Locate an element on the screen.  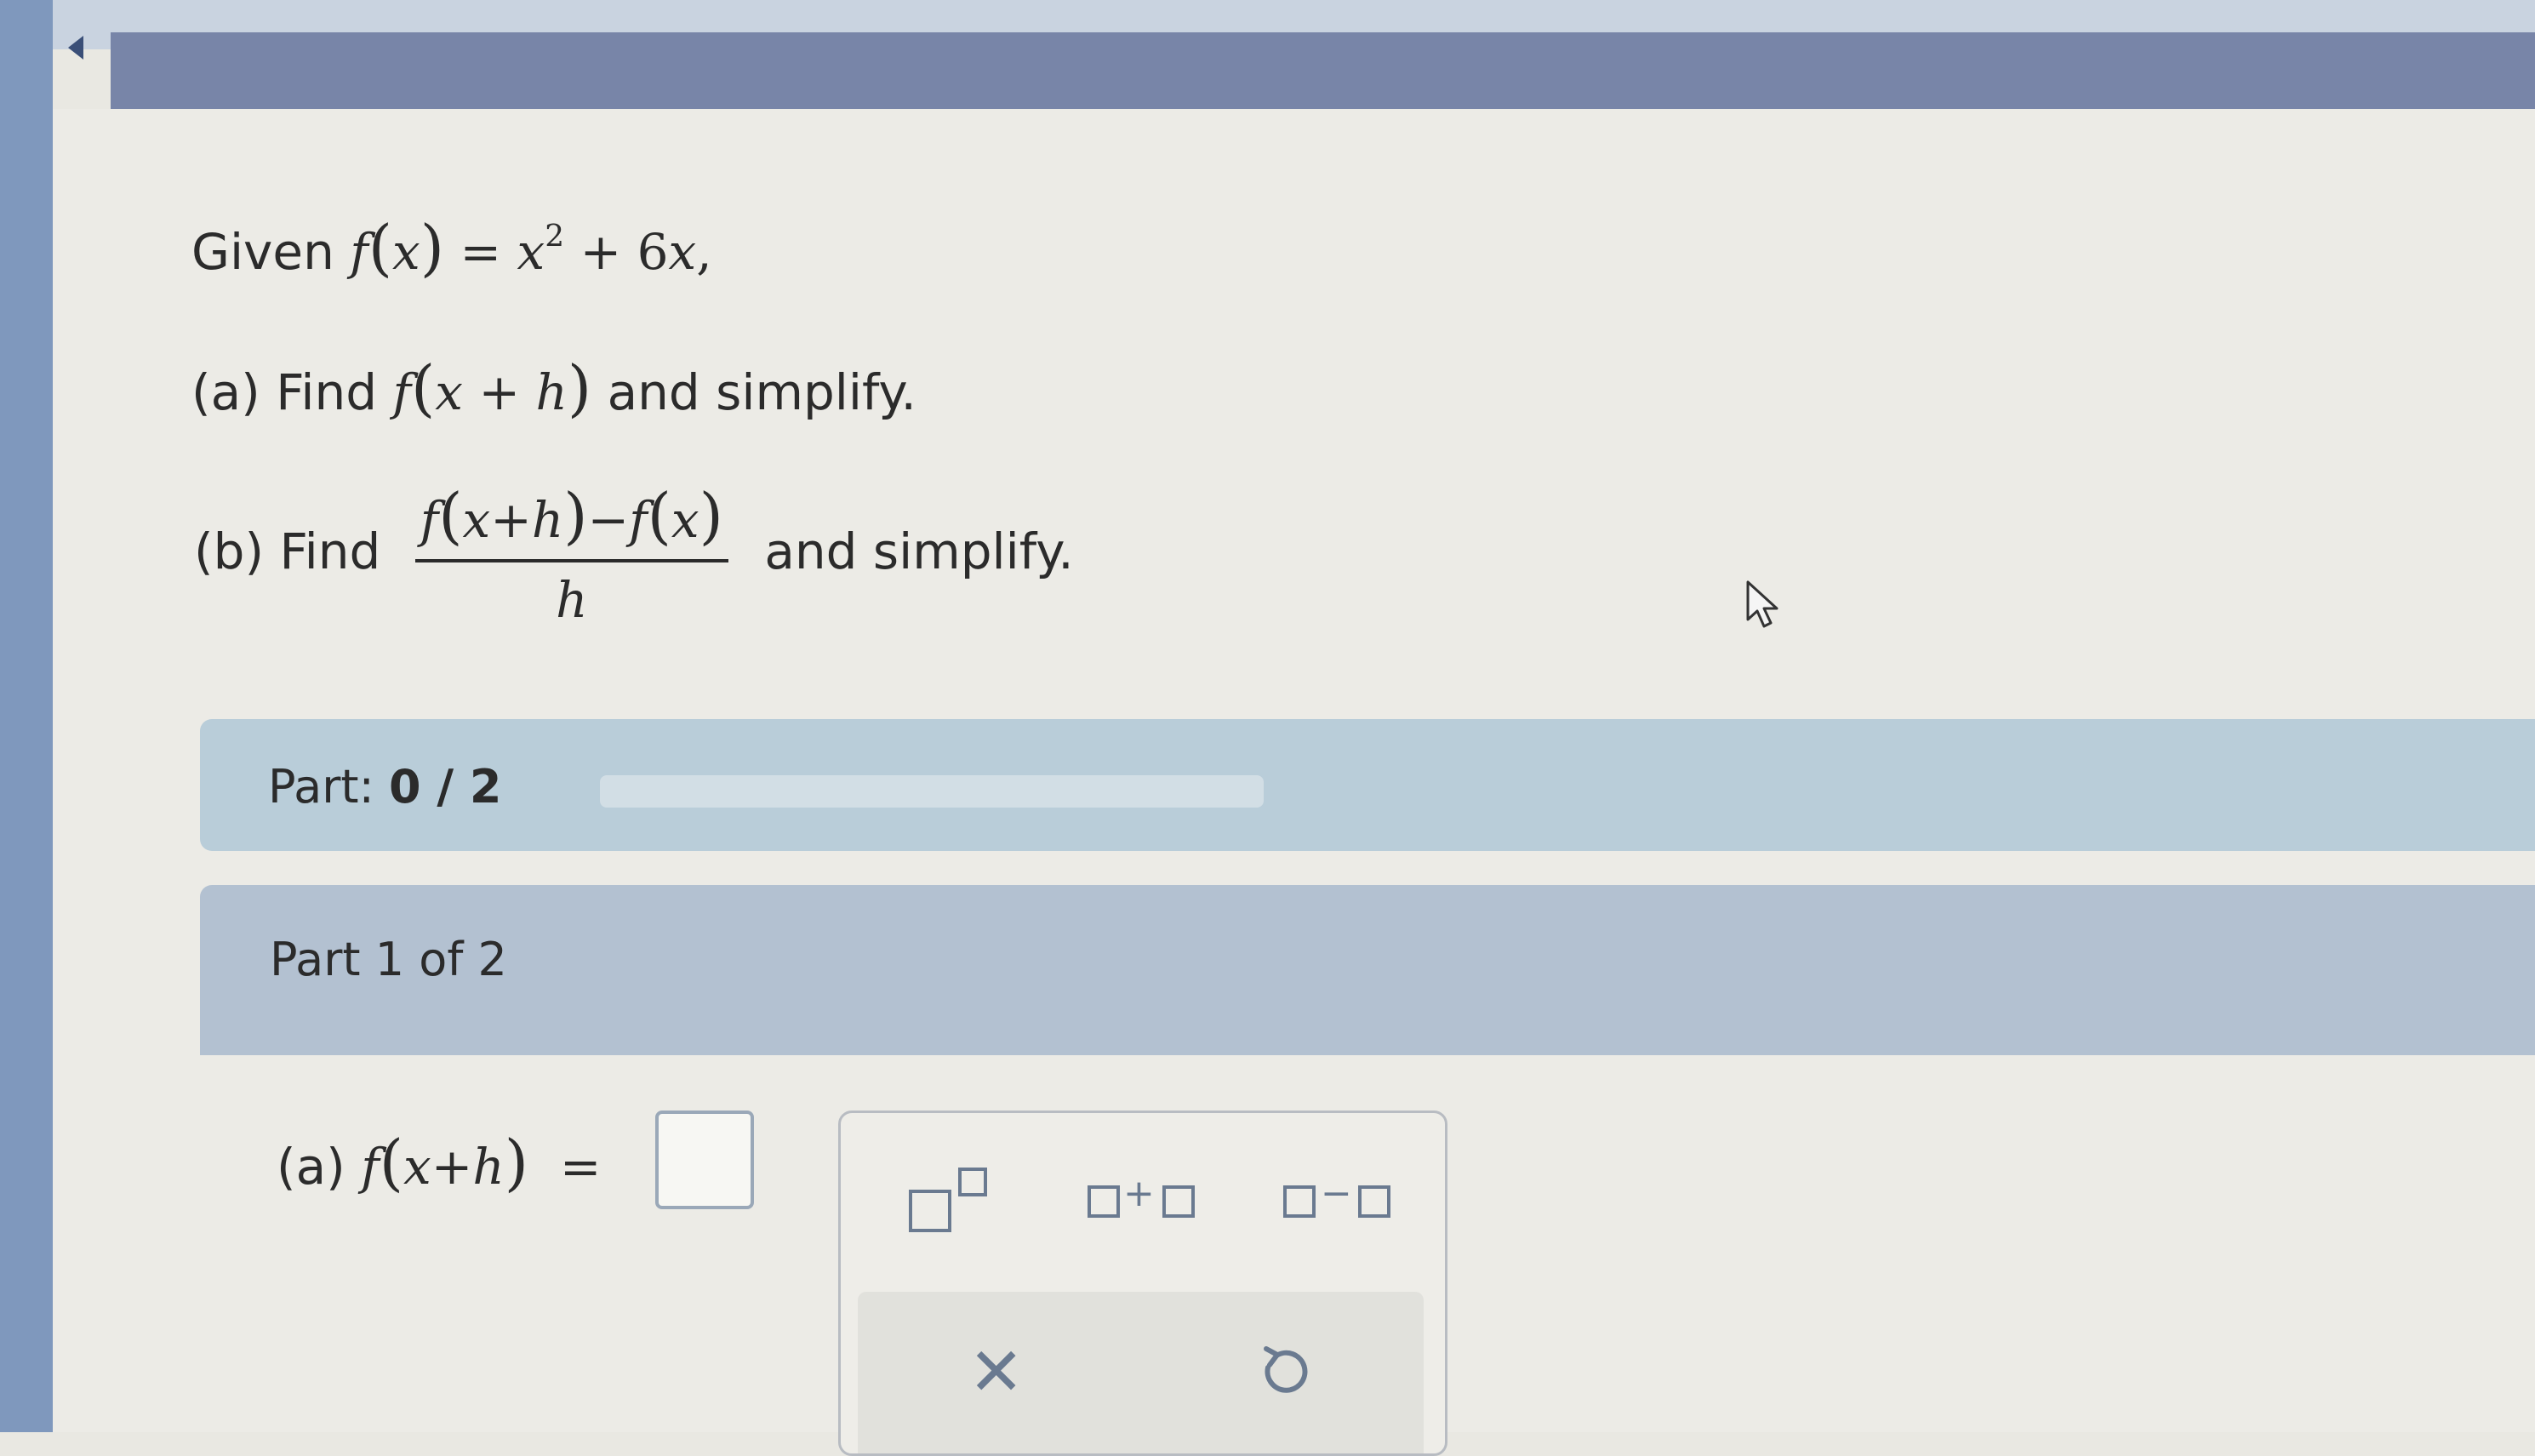
part-a-label: (a) Find is located at coordinates (284, 392).